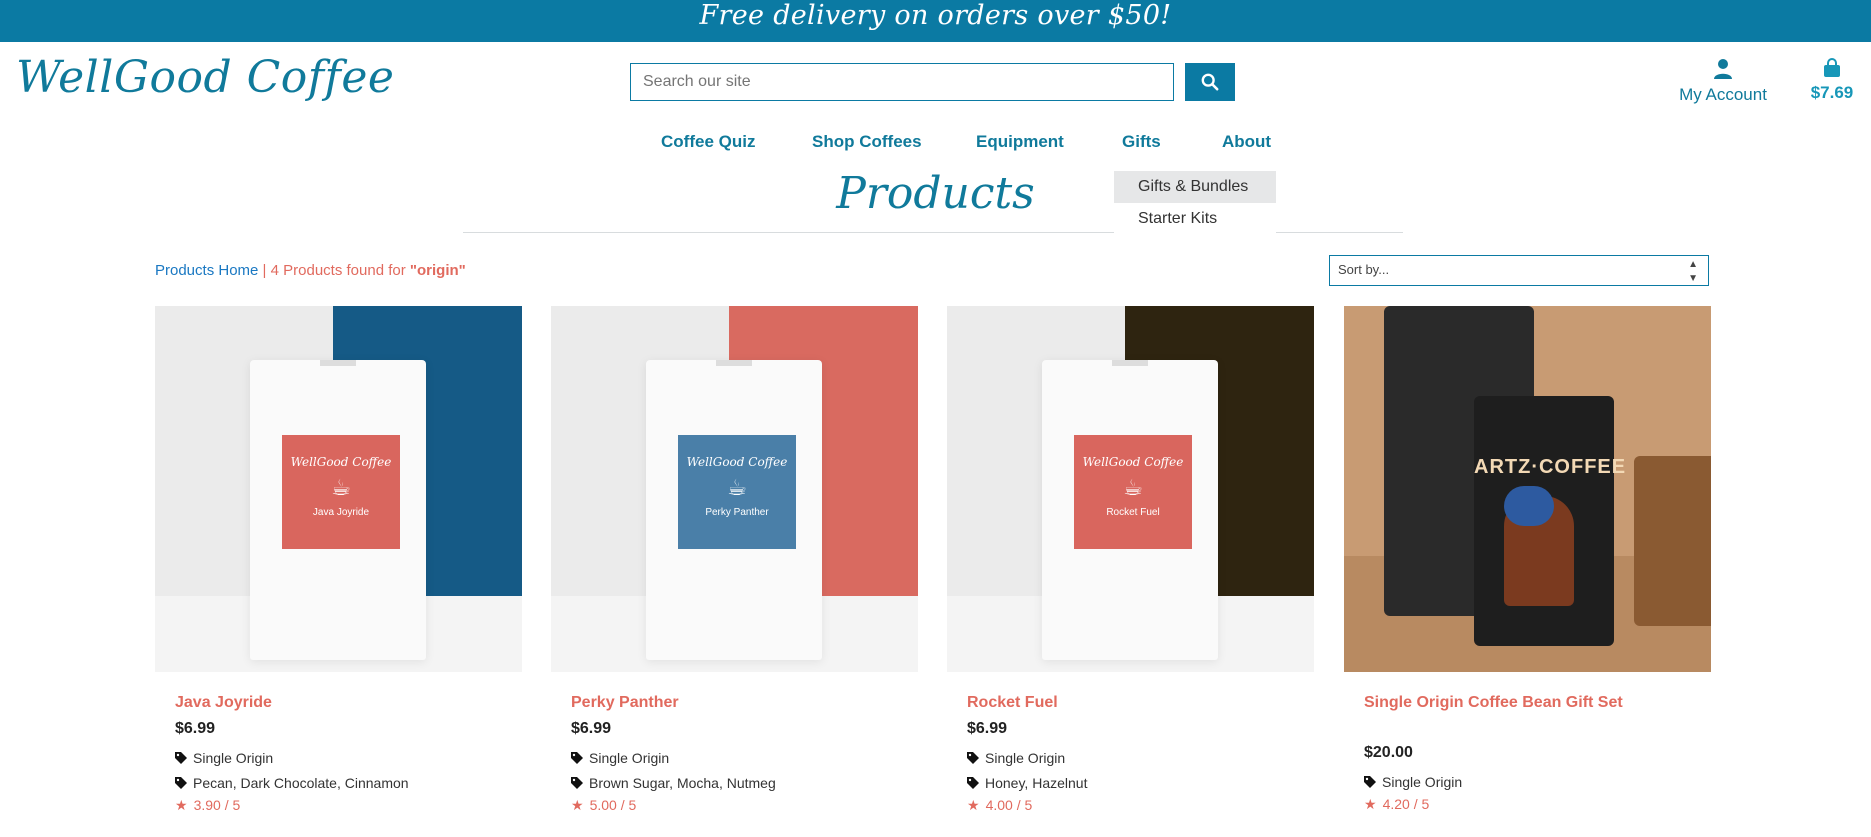 This screenshot has width=1871, height=837. What do you see at coordinates (1388, 752) in the screenshot?
I see `product-price: $20.00` at bounding box center [1388, 752].